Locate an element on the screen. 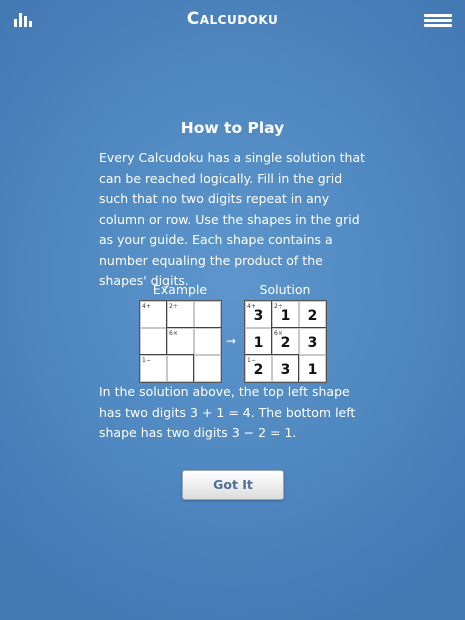 The width and height of the screenshot is (465, 620). solution-label: Solution is located at coordinates (285, 289).